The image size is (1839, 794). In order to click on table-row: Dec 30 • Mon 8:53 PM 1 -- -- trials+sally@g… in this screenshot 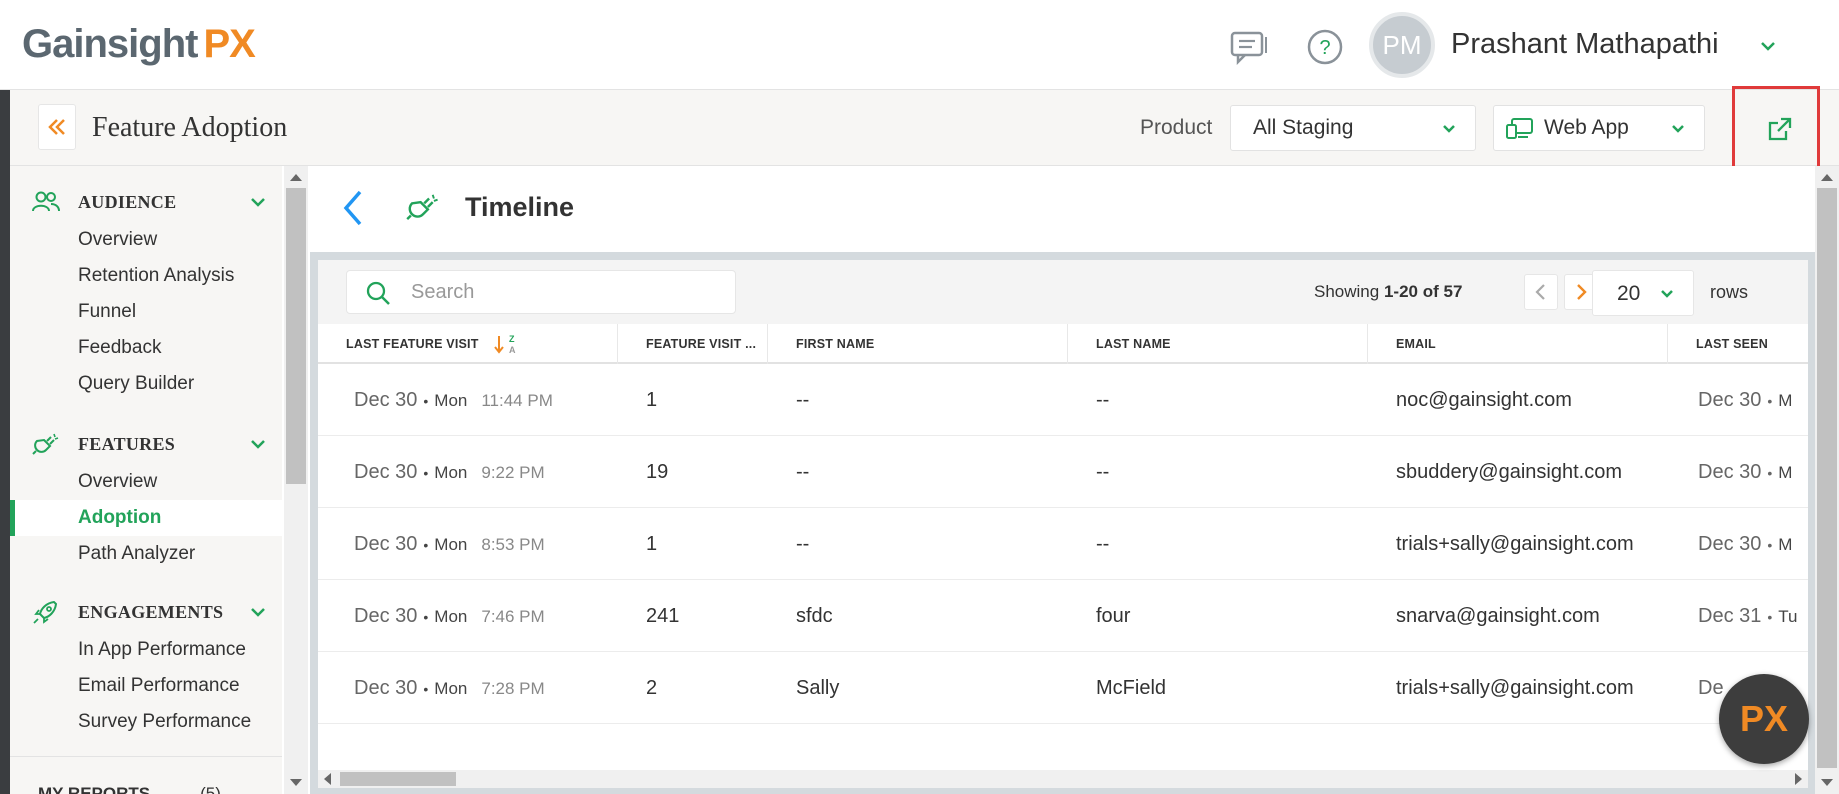, I will do `click(1063, 544)`.